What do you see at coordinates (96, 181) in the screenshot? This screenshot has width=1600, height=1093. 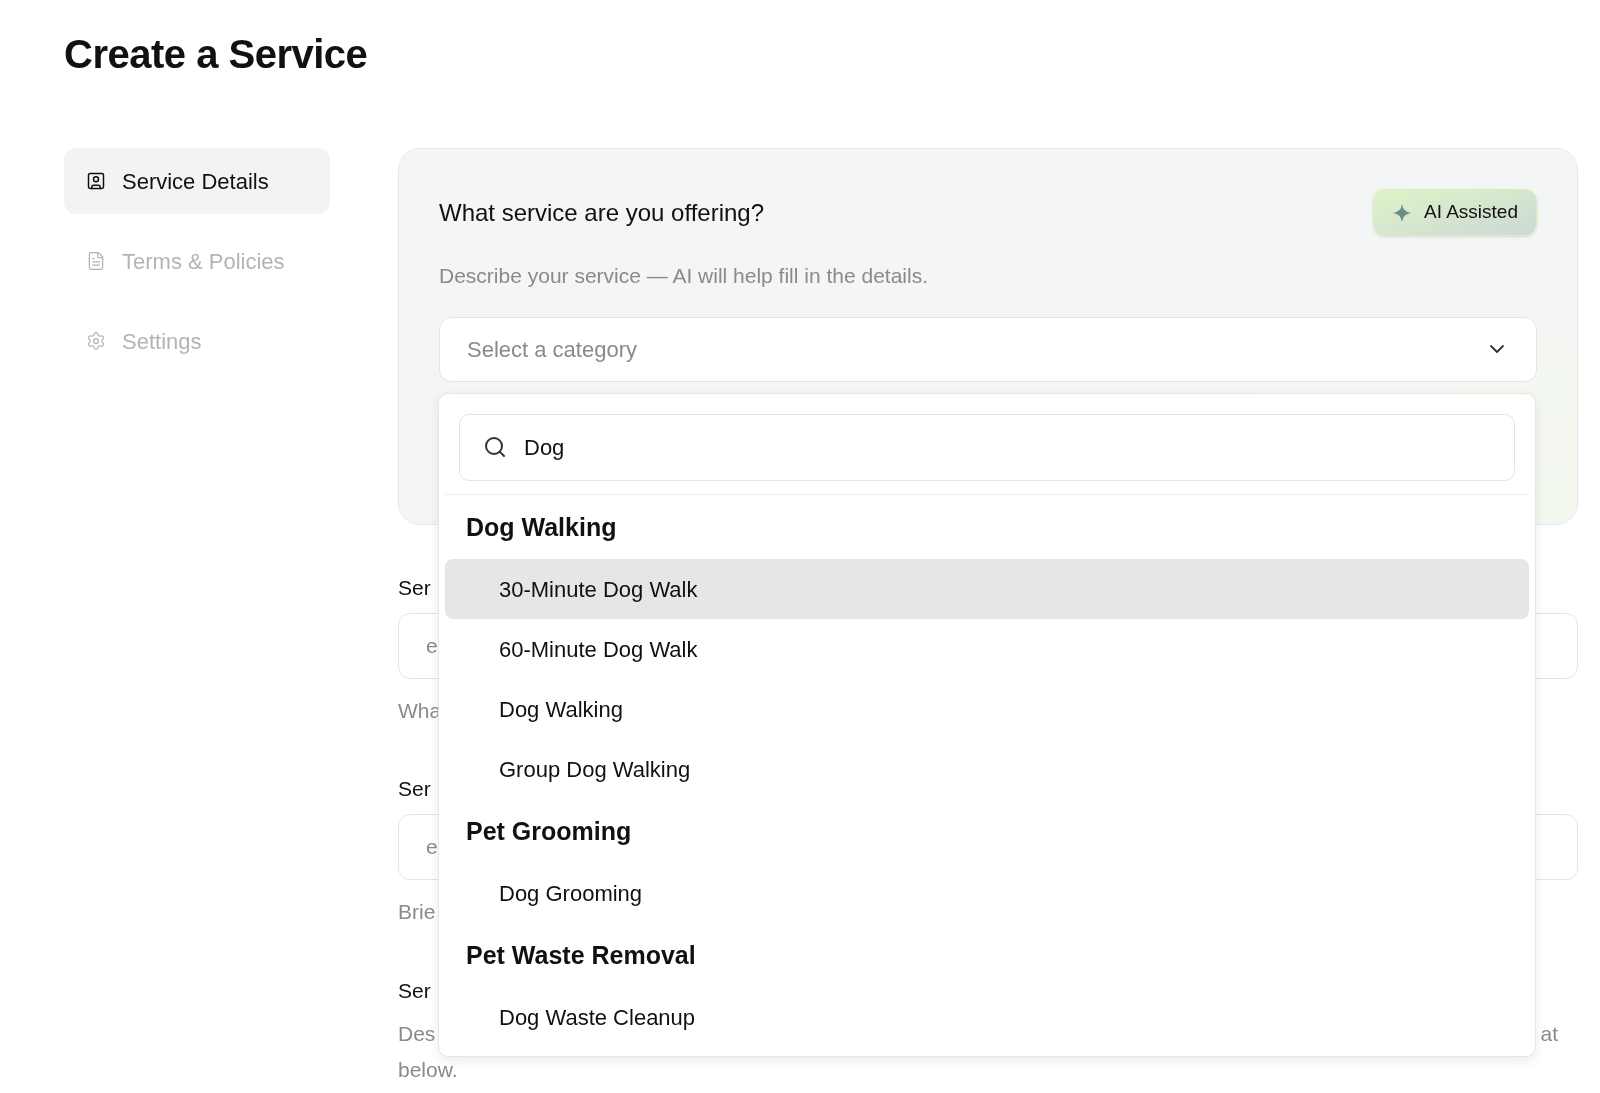 I see `profile-icon` at bounding box center [96, 181].